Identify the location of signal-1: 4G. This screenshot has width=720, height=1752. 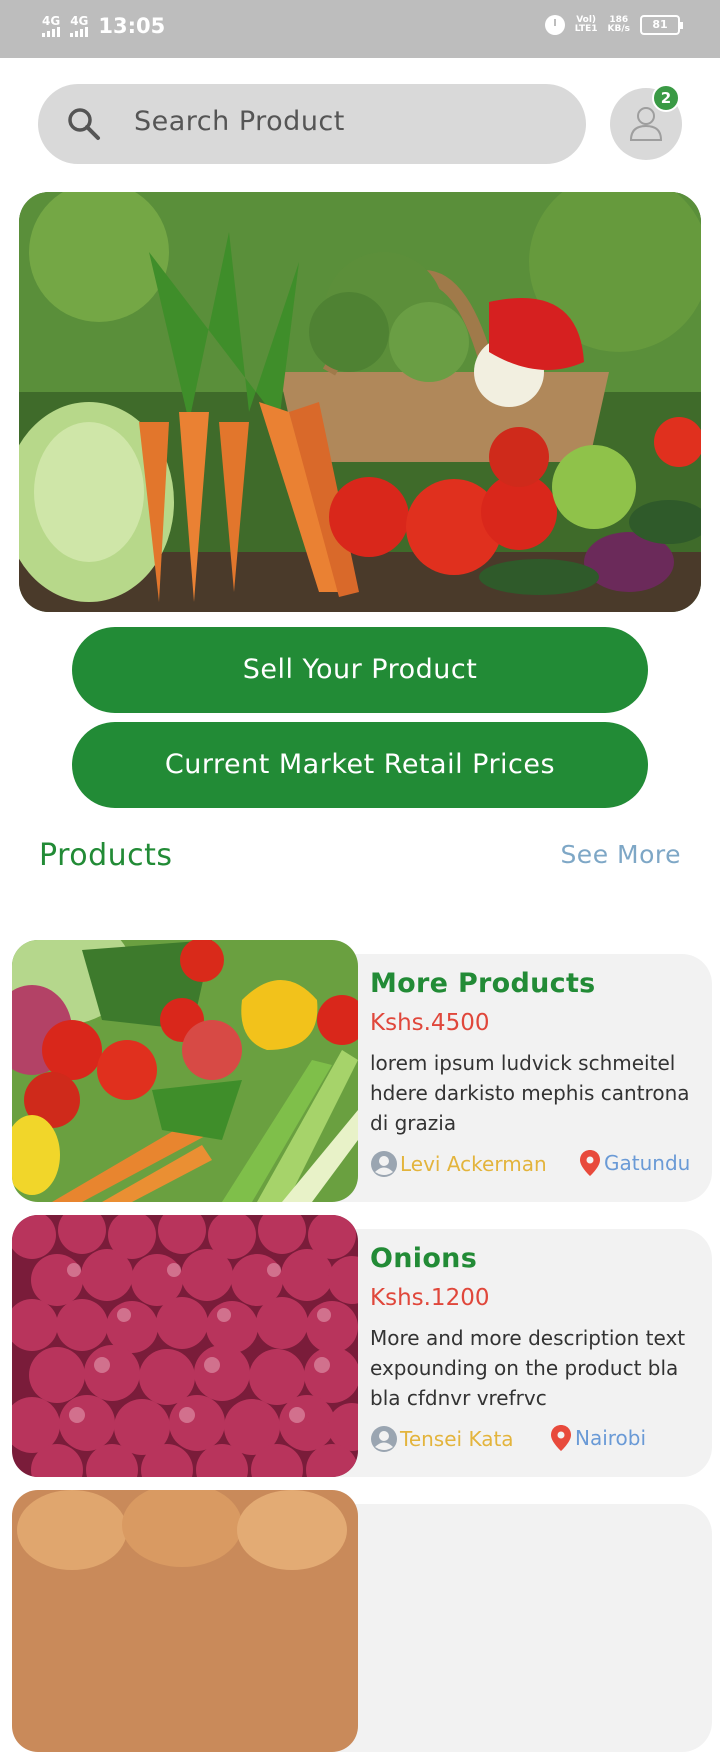
(51, 26).